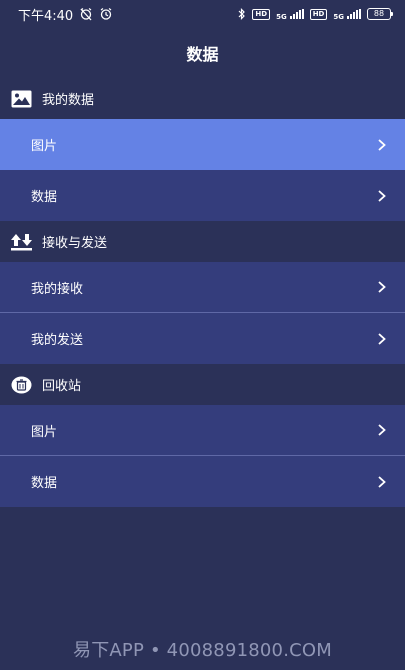 Image resolution: width=405 pixels, height=670 pixels. I want to click on status-bar-right: HD 5G HD 5G 88, so click(315, 14).